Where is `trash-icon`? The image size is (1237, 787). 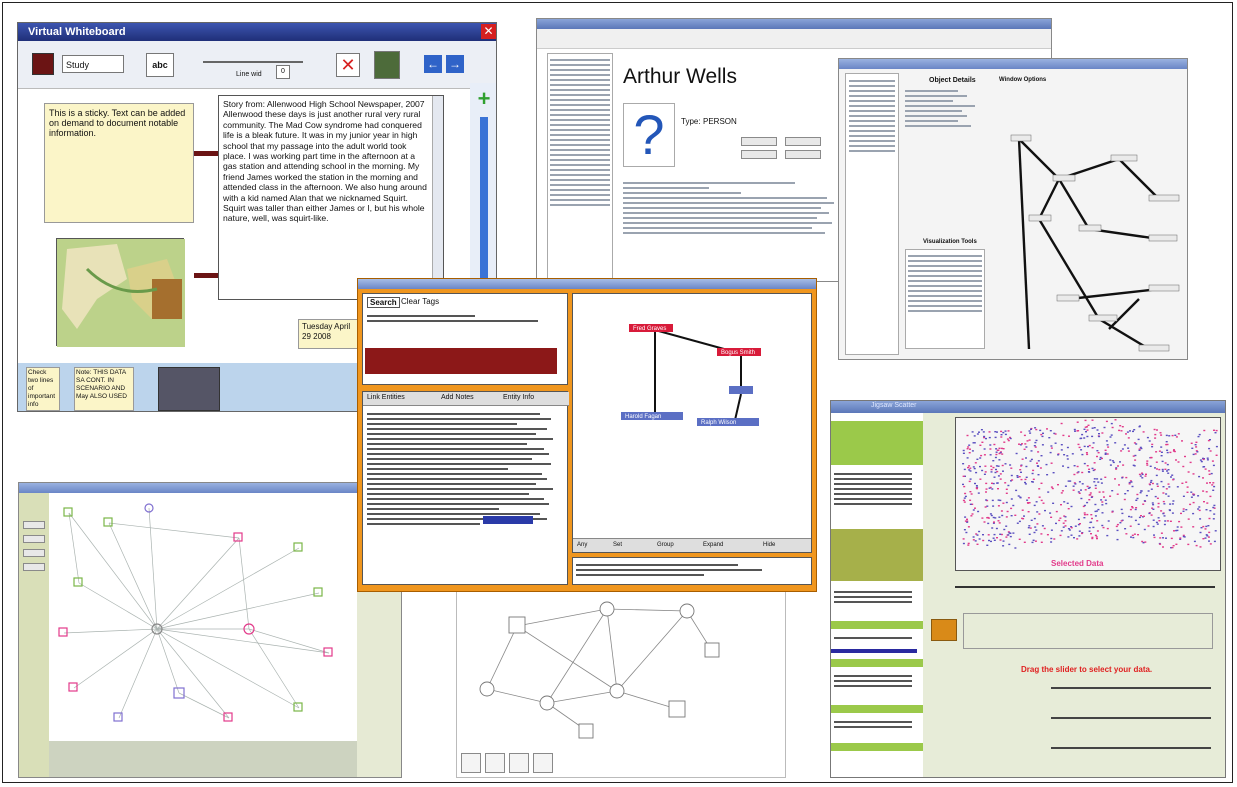 trash-icon is located at coordinates (387, 65).